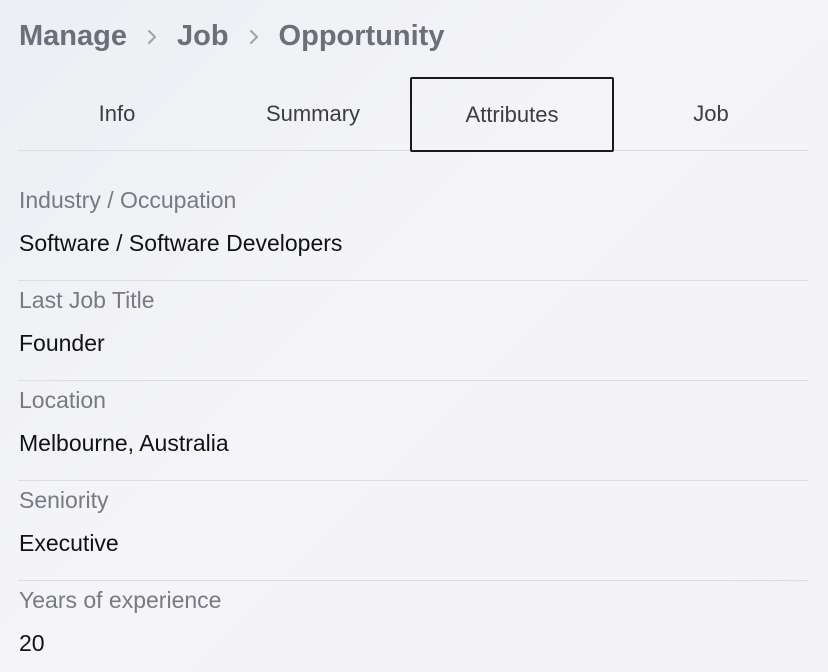  Describe the element at coordinates (413, 626) in the screenshot. I see `field-years-of-experience: Years of experience 20` at that location.